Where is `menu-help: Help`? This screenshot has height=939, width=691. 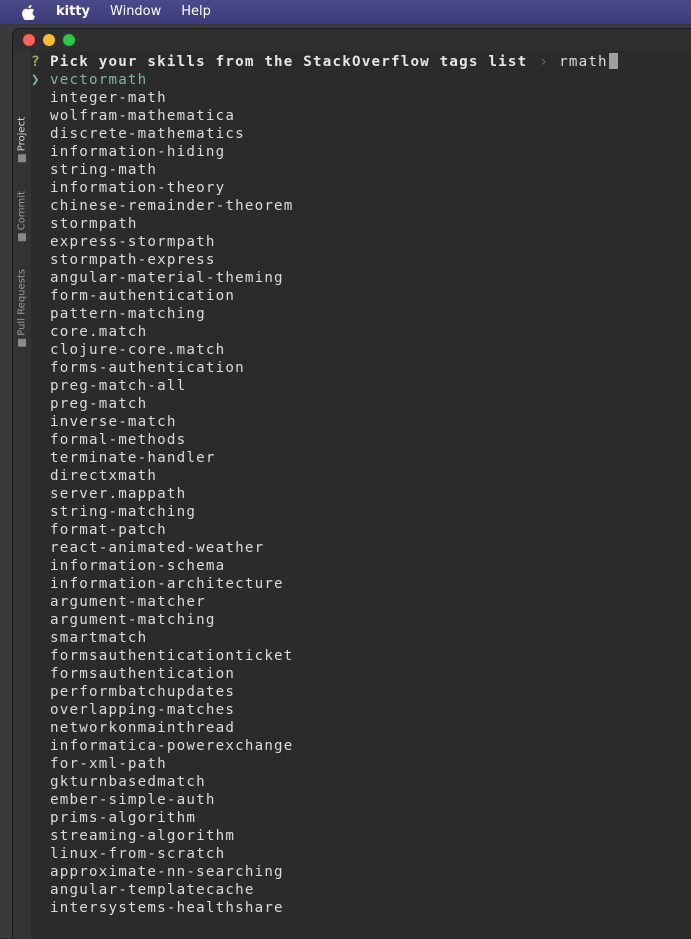
menu-help: Help is located at coordinates (196, 12).